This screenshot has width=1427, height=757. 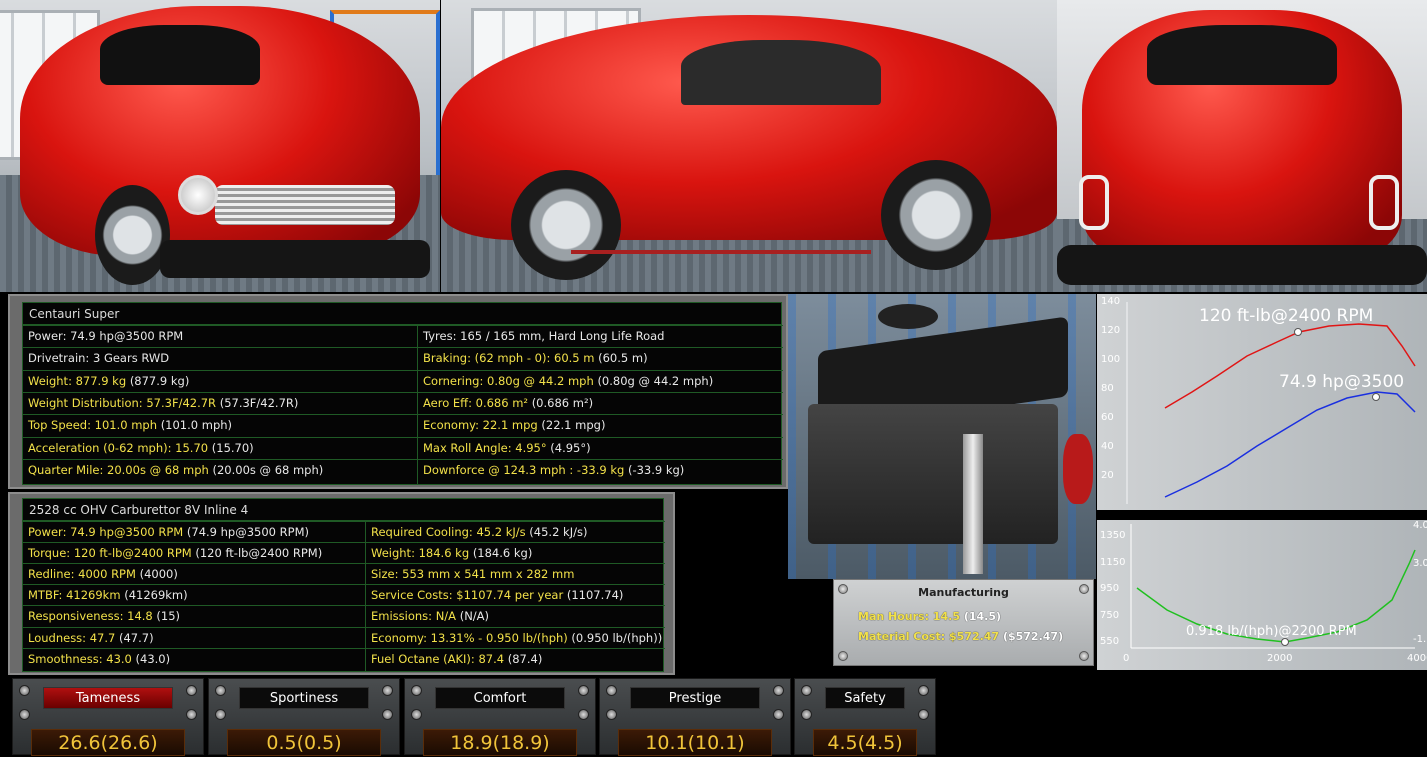 I want to click on rating-gauge-comfort: Comfort 18.9(18.9), so click(x=500, y=717).